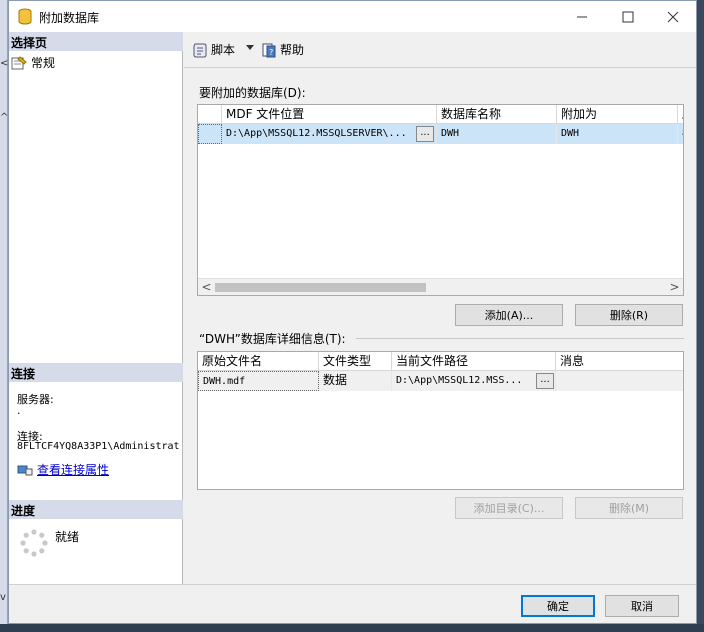 The width and height of the screenshot is (704, 632). Describe the element at coordinates (43, 63) in the screenshot. I see `page-item-label: 常规` at that location.